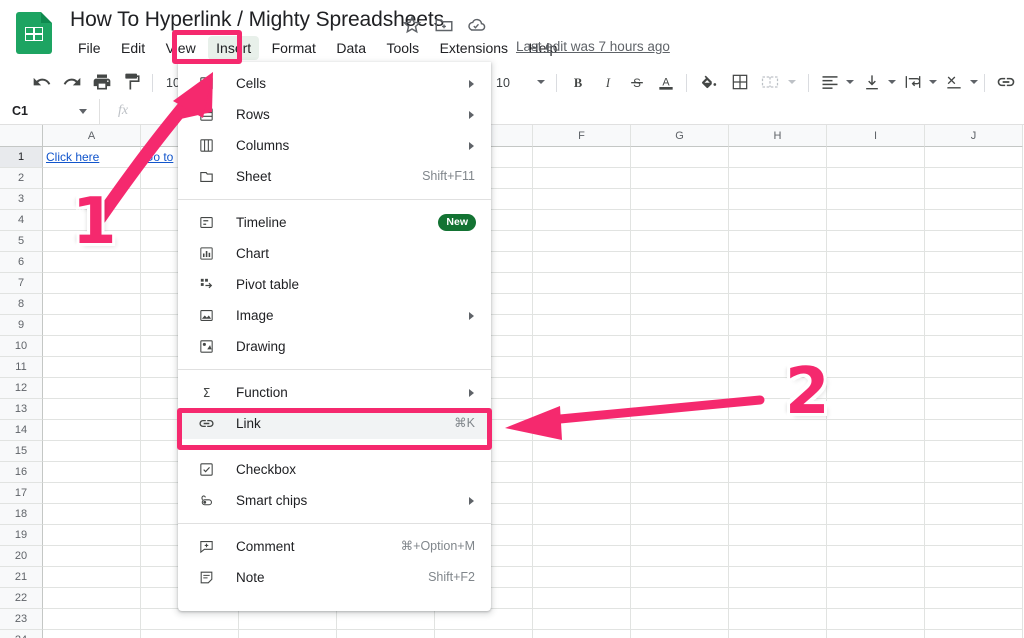 Image resolution: width=1024 pixels, height=638 pixels. What do you see at coordinates (334, 469) in the screenshot?
I see `menu-item-checkbox: Checkbox` at bounding box center [334, 469].